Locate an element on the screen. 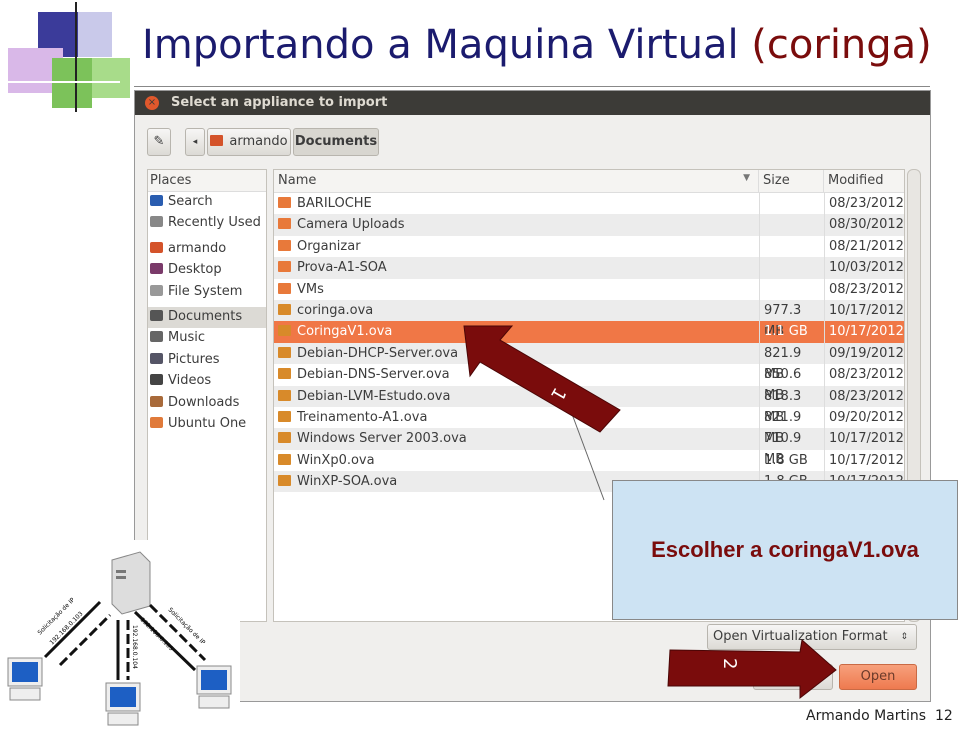 This screenshot has height=735, width=960. column-size: Size is located at coordinates (791, 181).